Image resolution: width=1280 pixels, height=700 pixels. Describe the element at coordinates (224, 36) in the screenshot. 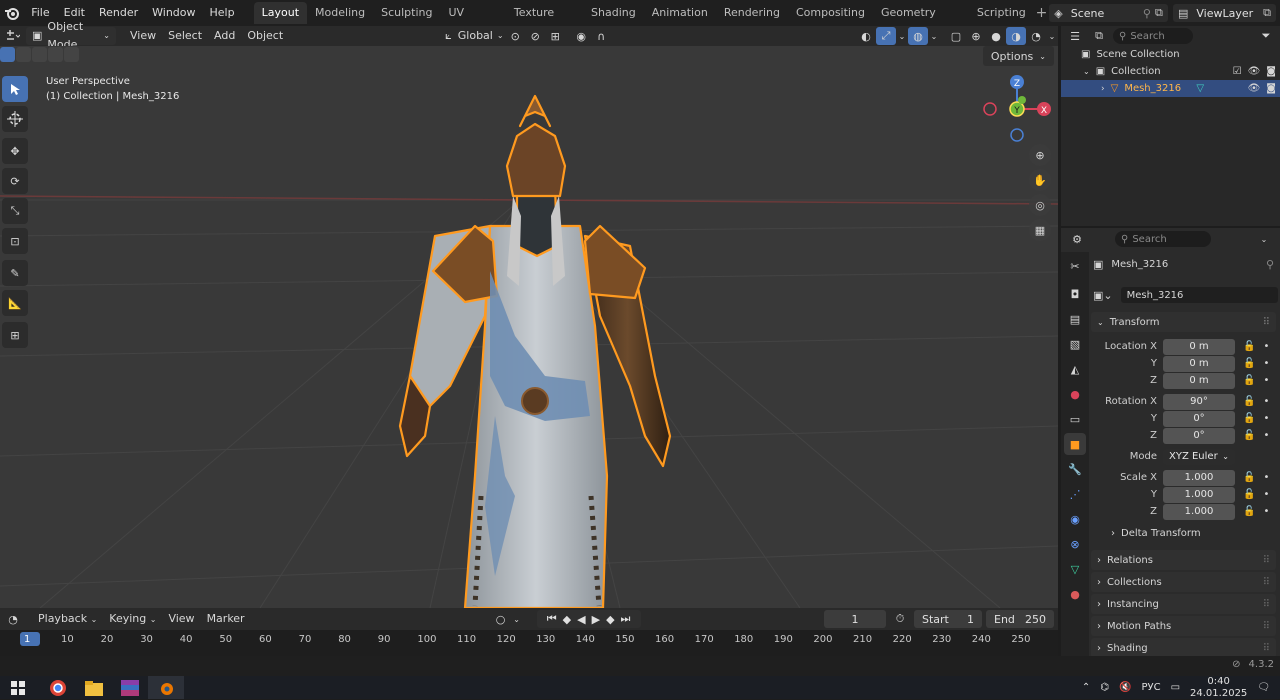

I see `menu-add: Add` at that location.